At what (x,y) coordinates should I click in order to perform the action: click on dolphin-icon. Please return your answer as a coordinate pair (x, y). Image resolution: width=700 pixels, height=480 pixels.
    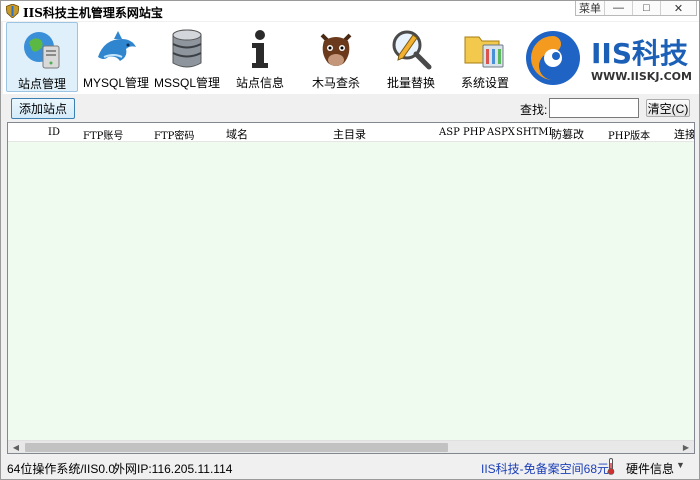
    Looking at the image, I should click on (117, 46).